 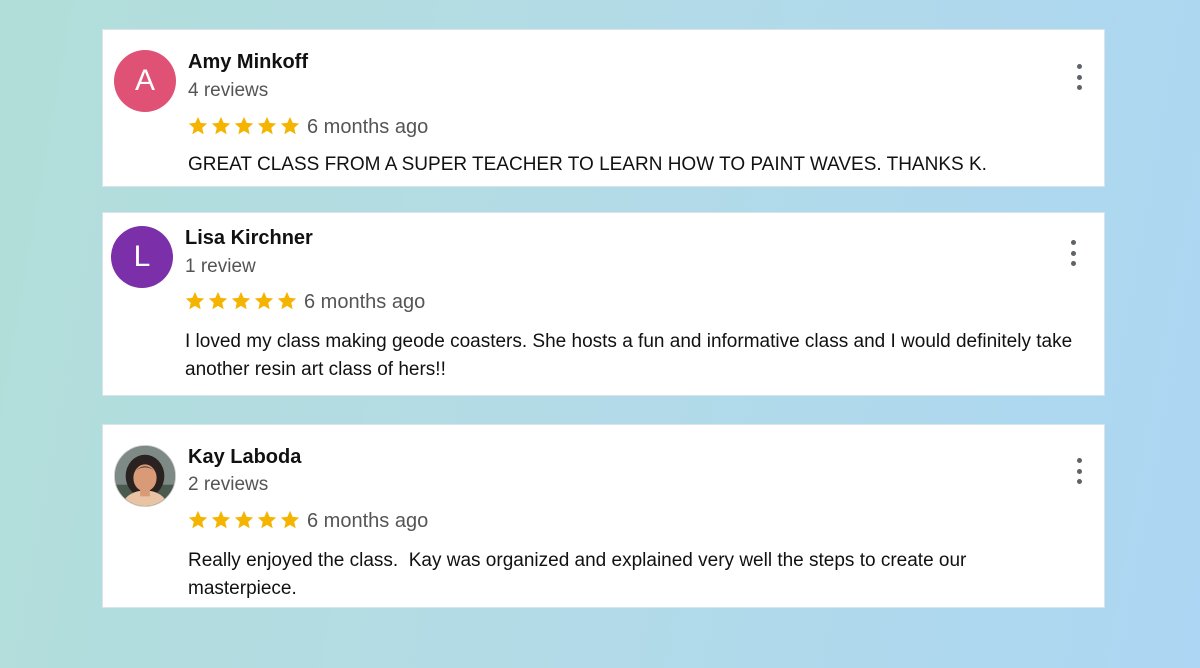 I want to click on reviewer-name: Kay Laboda, so click(x=244, y=457).